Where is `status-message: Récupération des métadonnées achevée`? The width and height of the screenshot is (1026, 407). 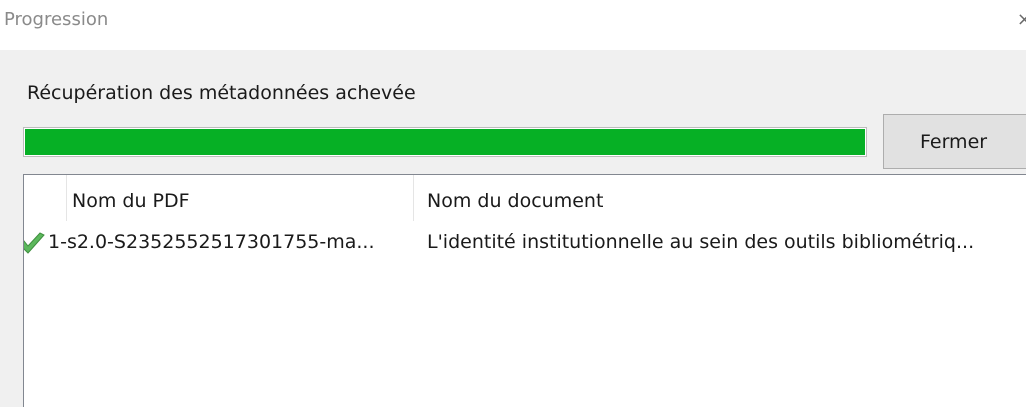 status-message: Récupération des métadonnées achevée is located at coordinates (221, 93).